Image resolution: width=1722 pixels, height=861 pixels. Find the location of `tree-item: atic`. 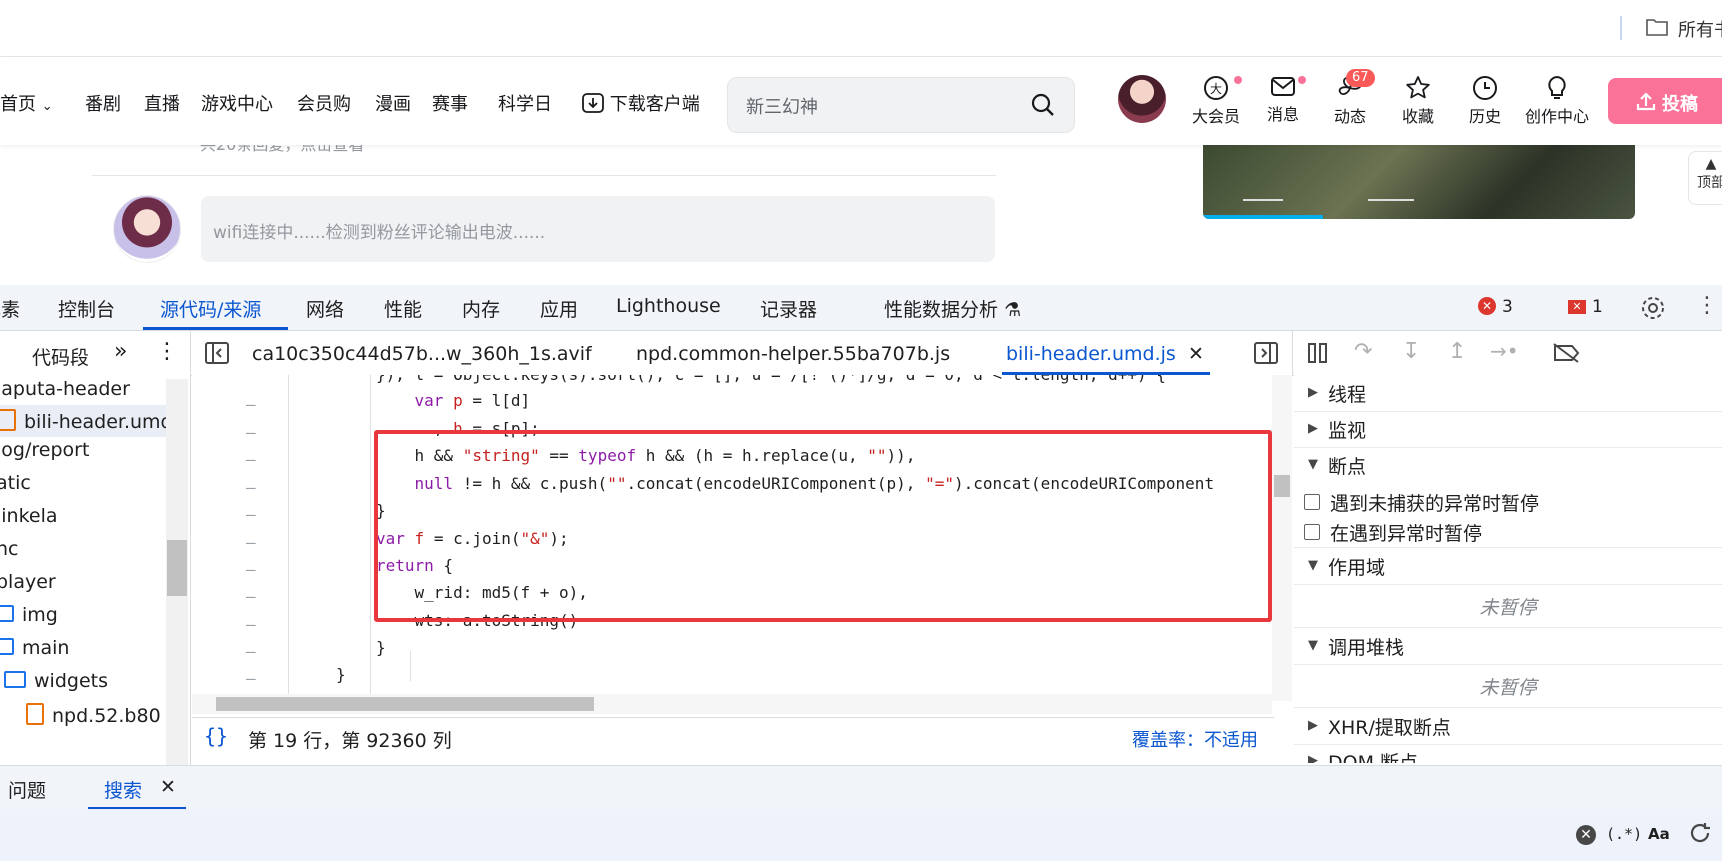

tree-item: atic is located at coordinates (15, 483).